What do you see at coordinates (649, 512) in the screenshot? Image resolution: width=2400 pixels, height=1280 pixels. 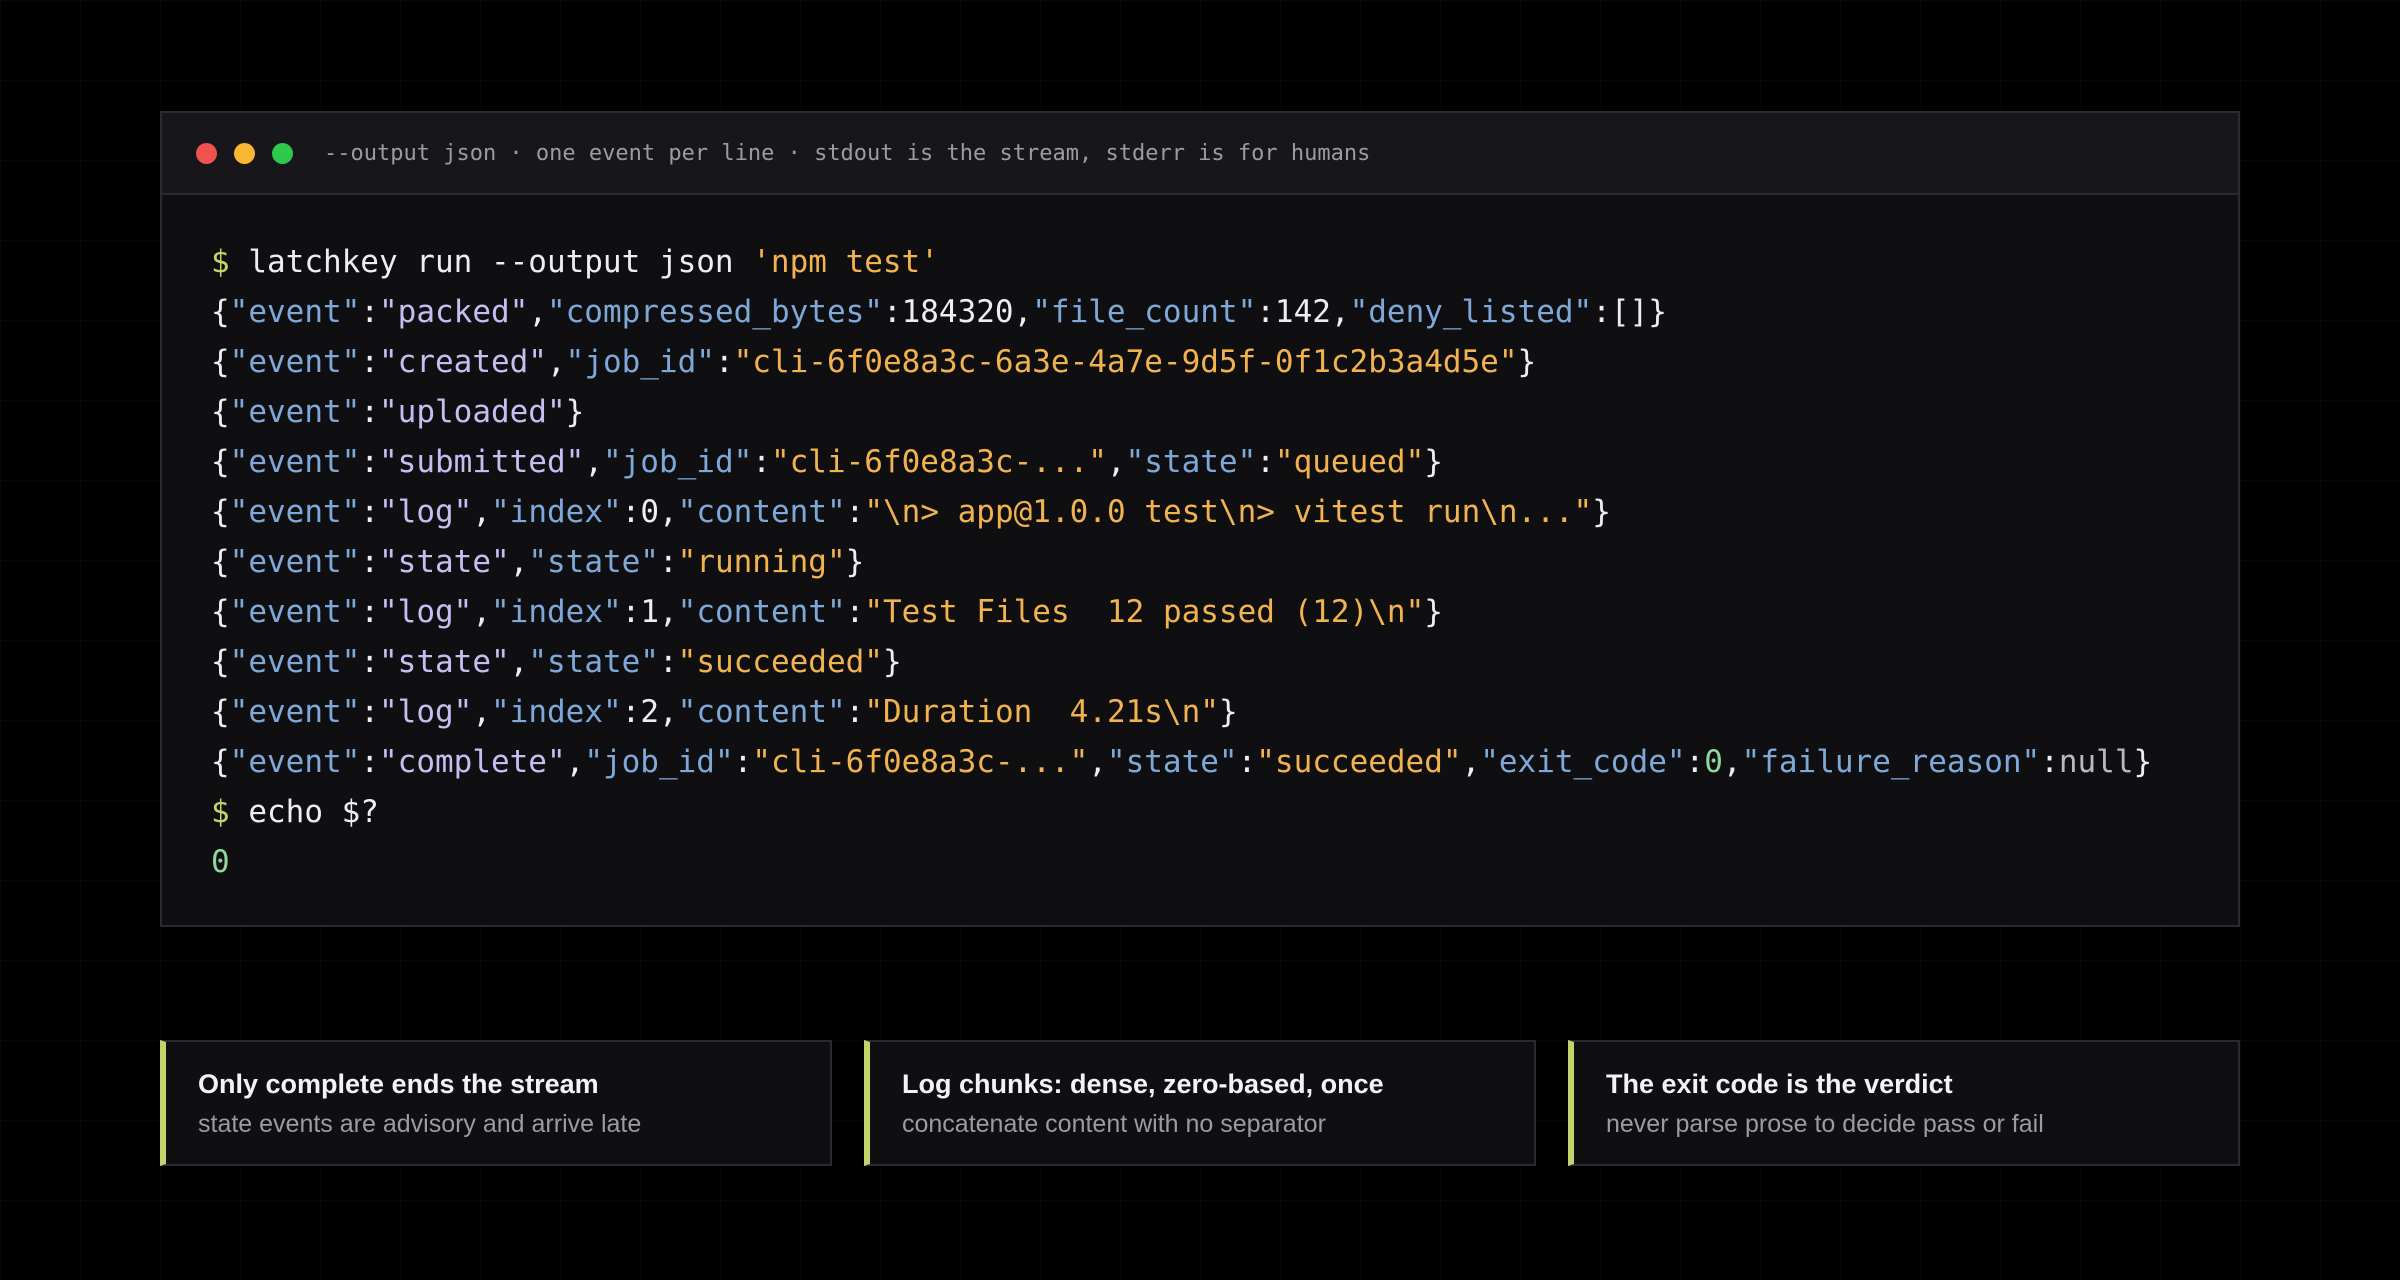 I see `token-number: 0` at bounding box center [649, 512].